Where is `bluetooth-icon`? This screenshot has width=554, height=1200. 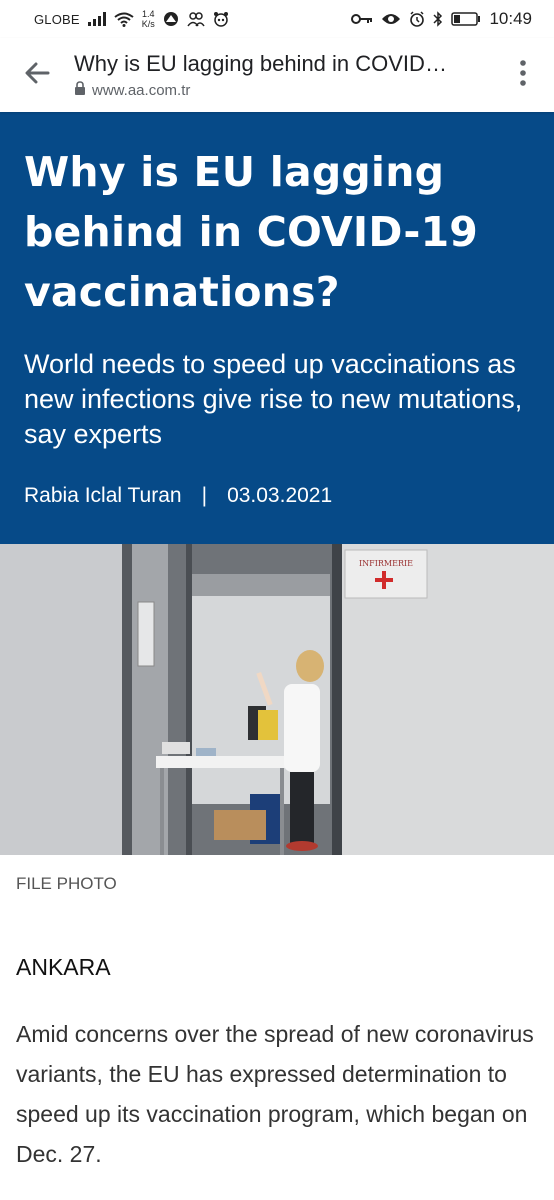
bluetooth-icon is located at coordinates (438, 19).